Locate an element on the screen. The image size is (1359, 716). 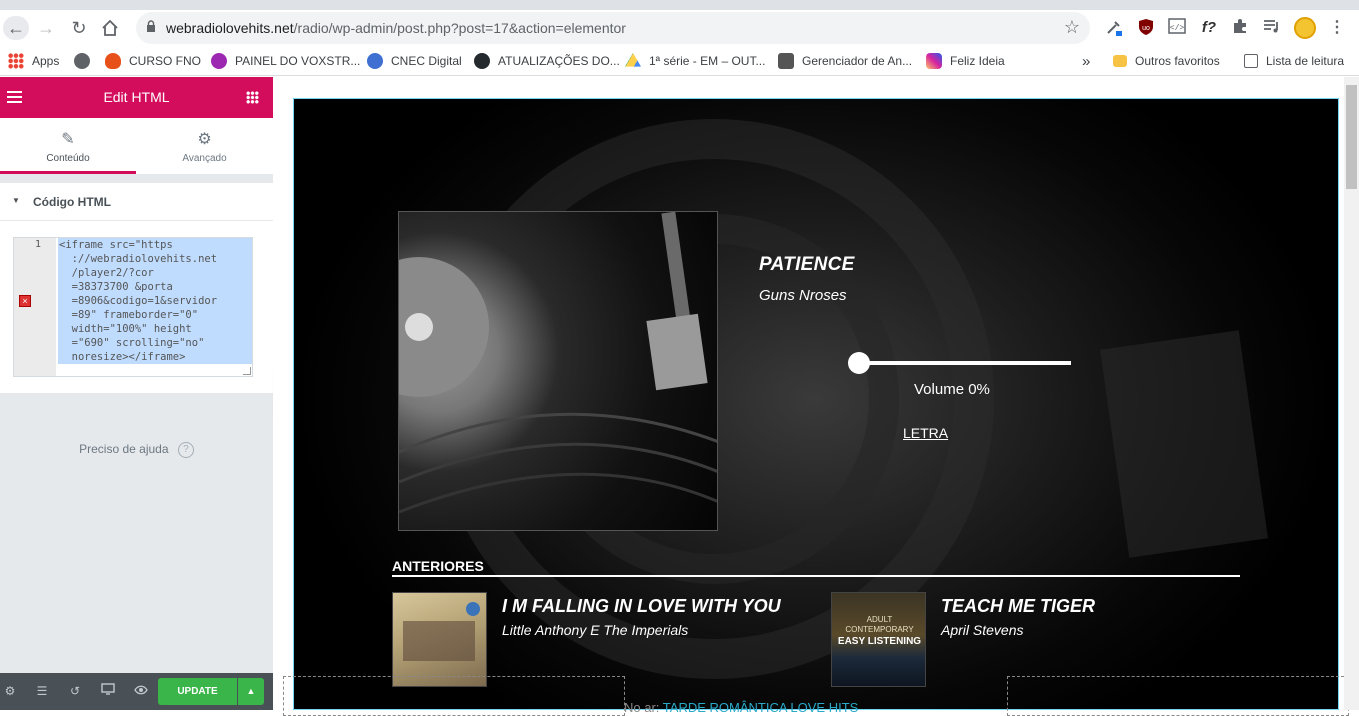
preview-eye-icon is located at coordinates (141, 691).